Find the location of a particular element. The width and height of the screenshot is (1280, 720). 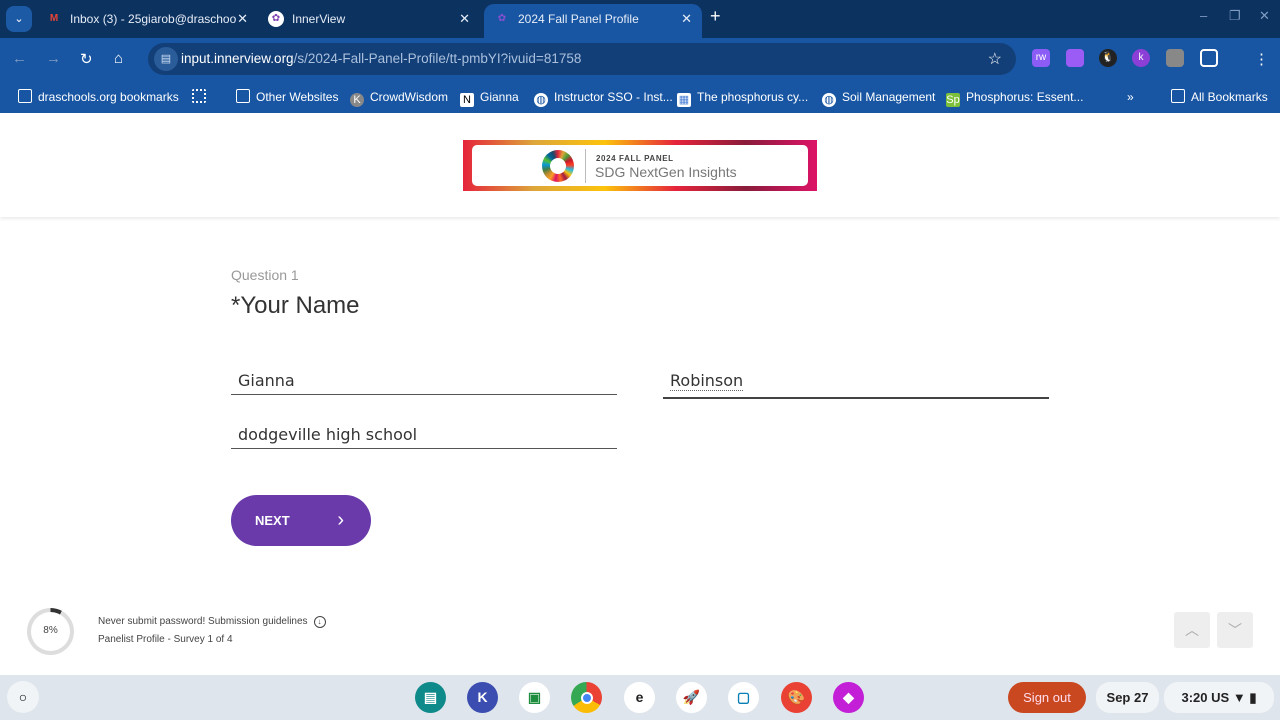

download-icon: ↓ is located at coordinates (319, 622).